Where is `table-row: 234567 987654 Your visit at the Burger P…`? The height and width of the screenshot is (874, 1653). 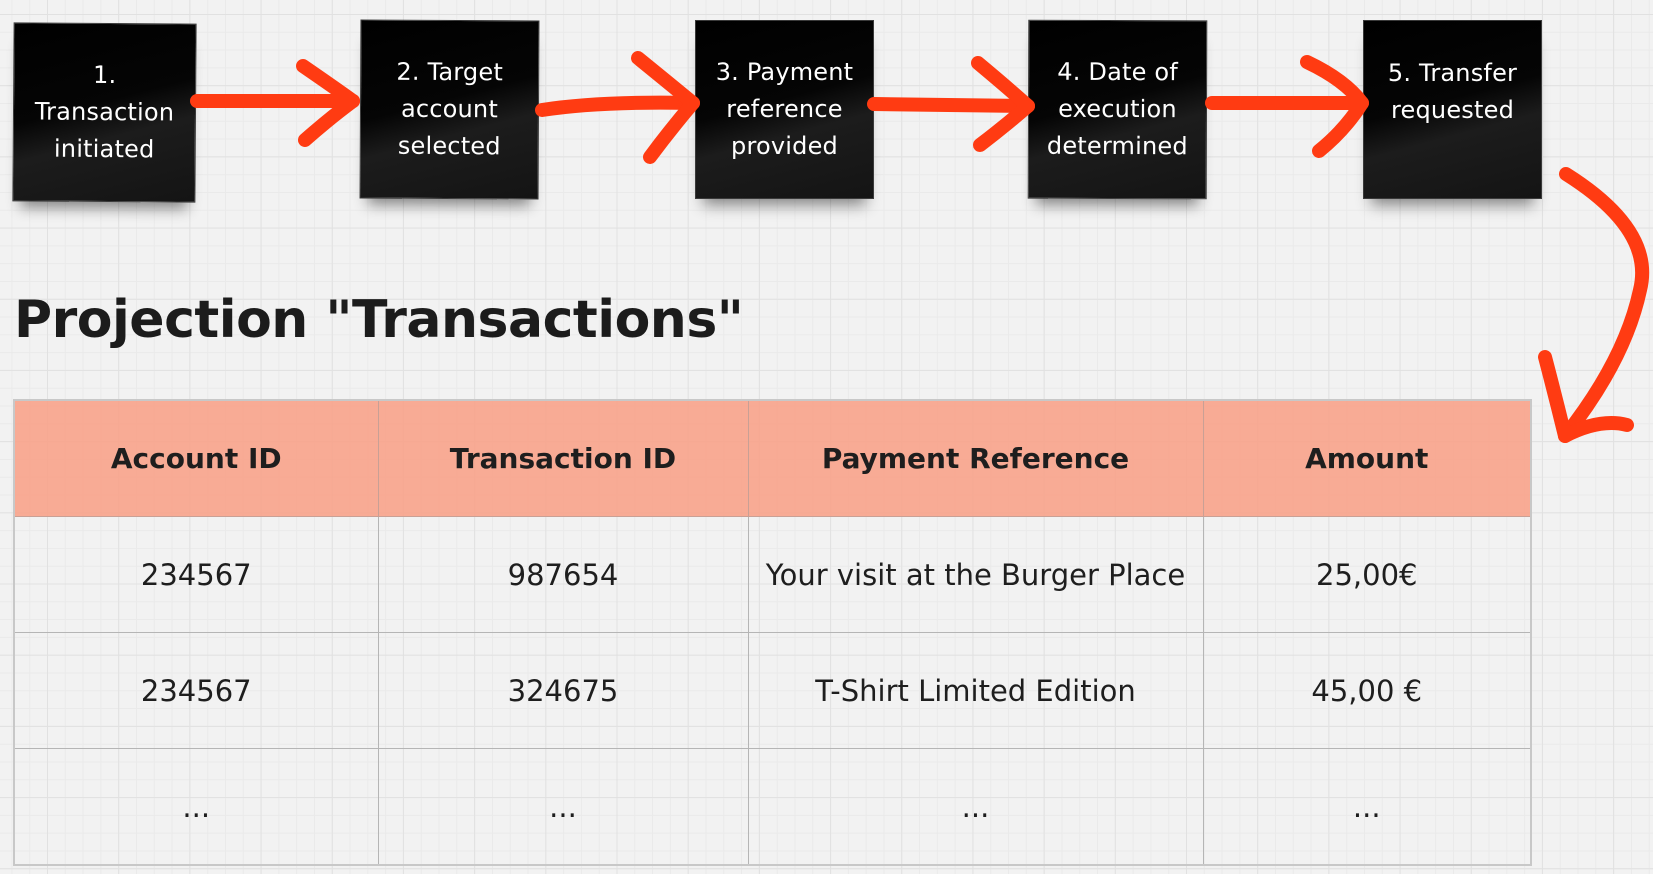 table-row: 234567 987654 Your visit at the Burger P… is located at coordinates (772, 574).